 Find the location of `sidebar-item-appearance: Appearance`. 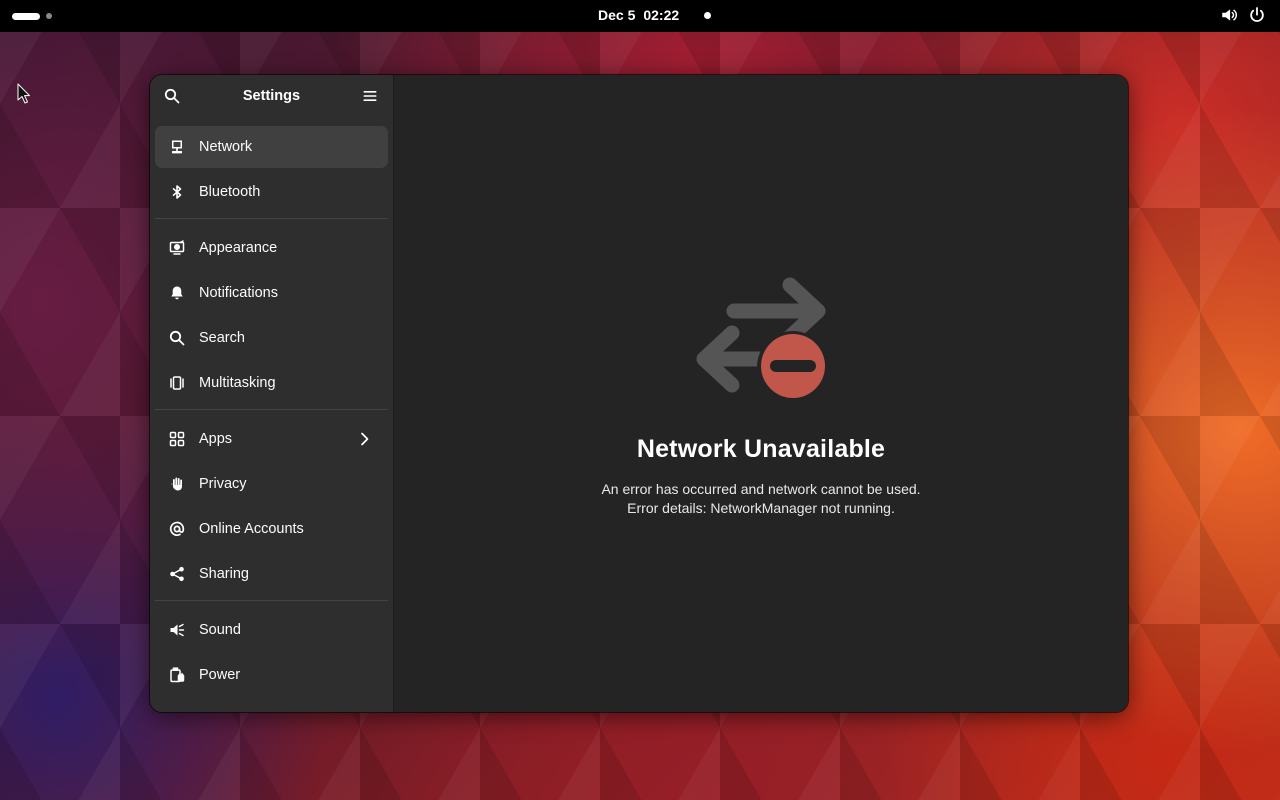

sidebar-item-appearance: Appearance is located at coordinates (271, 248).